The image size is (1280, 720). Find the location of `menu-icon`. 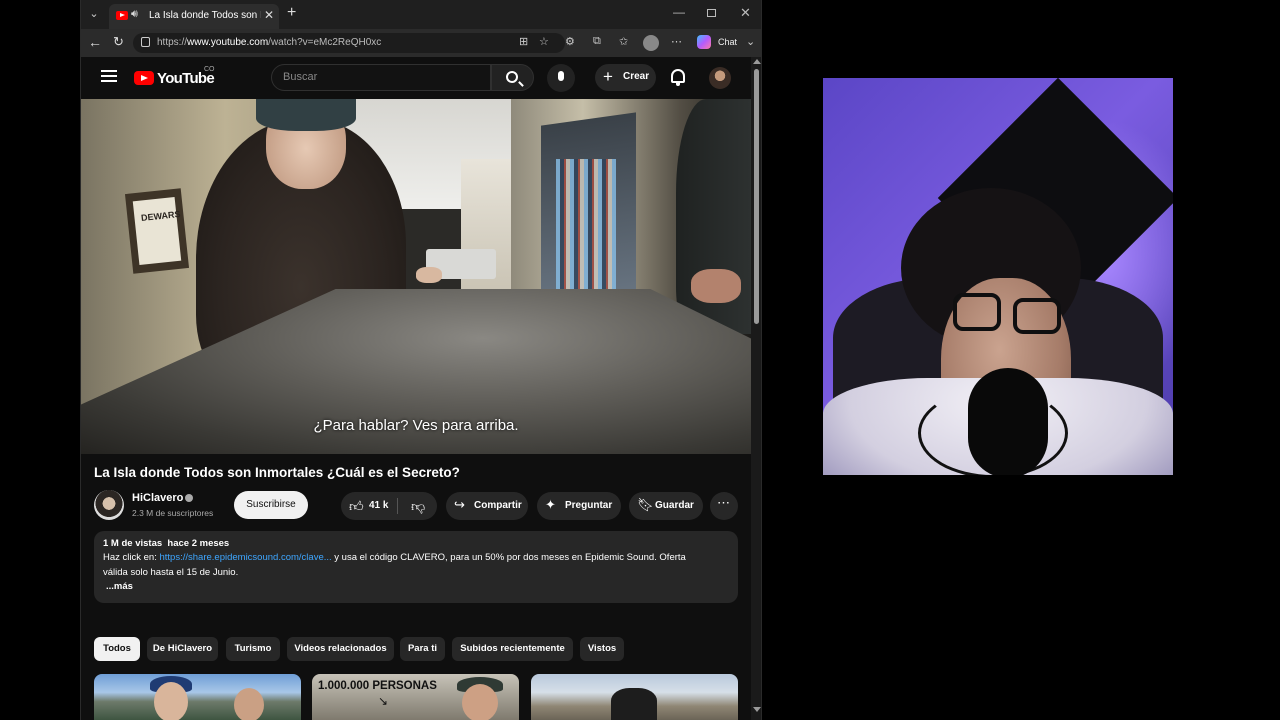

menu-icon is located at coordinates (109, 76).